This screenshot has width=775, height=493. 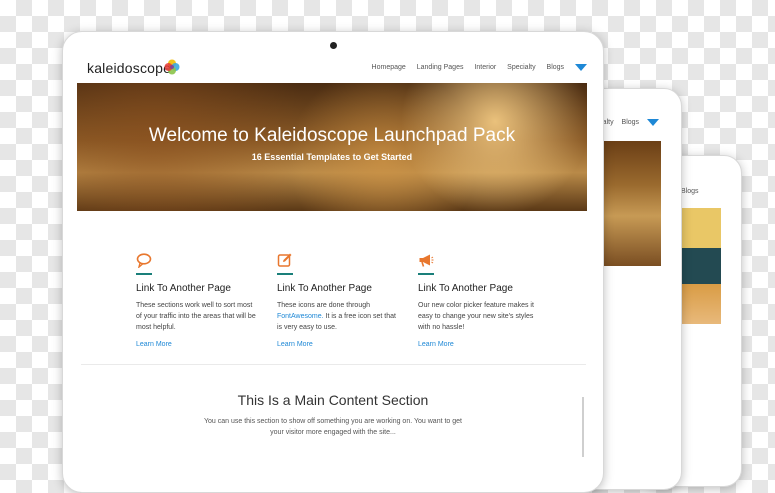 I want to click on preview-band-amber, so click(x=701, y=304).